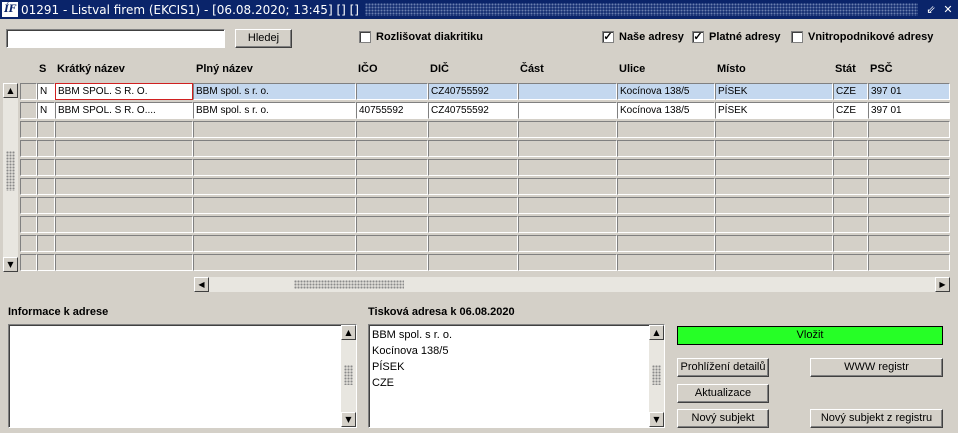  I want to click on column-header-full-name: Plný název, so click(224, 69).